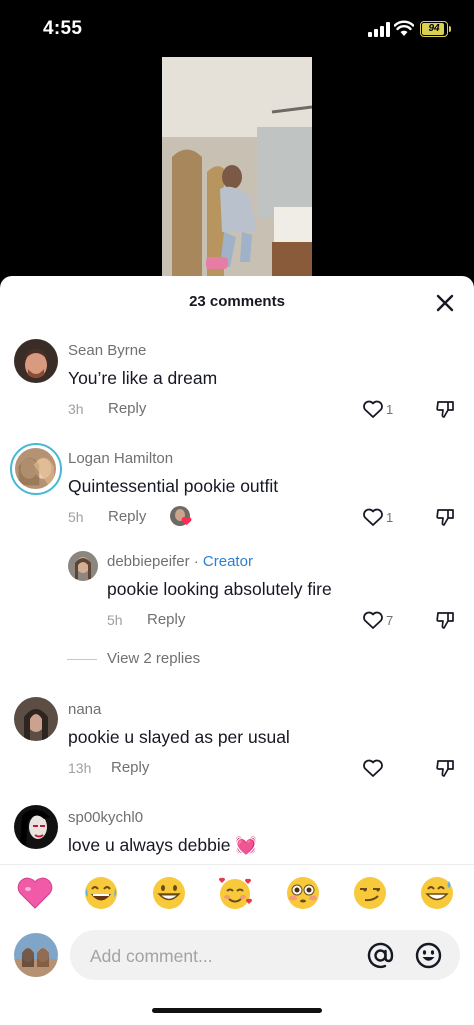  What do you see at coordinates (445, 303) in the screenshot?
I see `close-icon` at bounding box center [445, 303].